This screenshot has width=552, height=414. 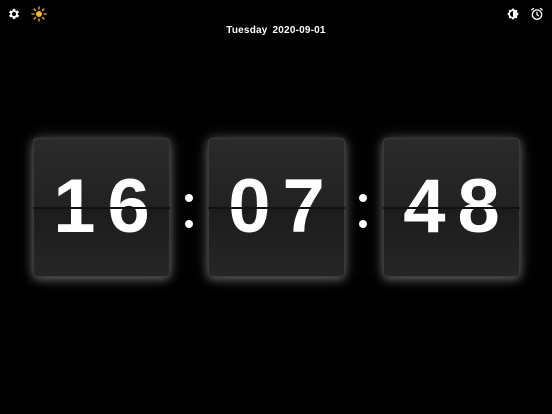 What do you see at coordinates (513, 14) in the screenshot?
I see `contrast-icon` at bounding box center [513, 14].